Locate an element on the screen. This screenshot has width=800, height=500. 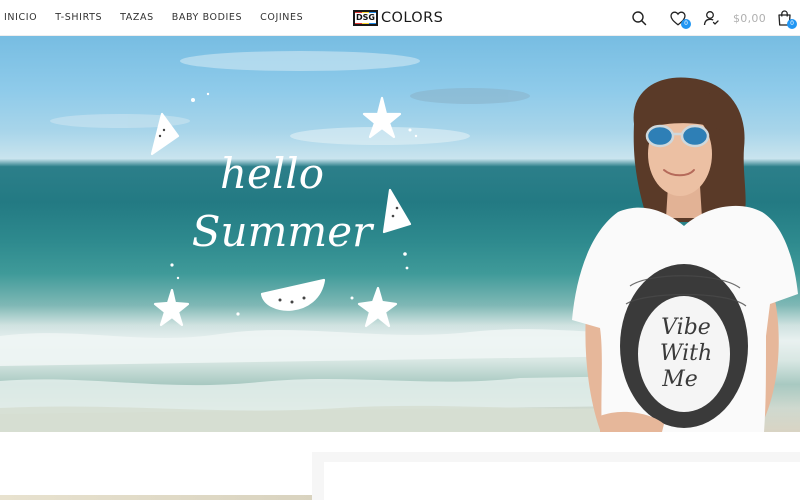
cart-count-badge: 0 is located at coordinates (792, 24).